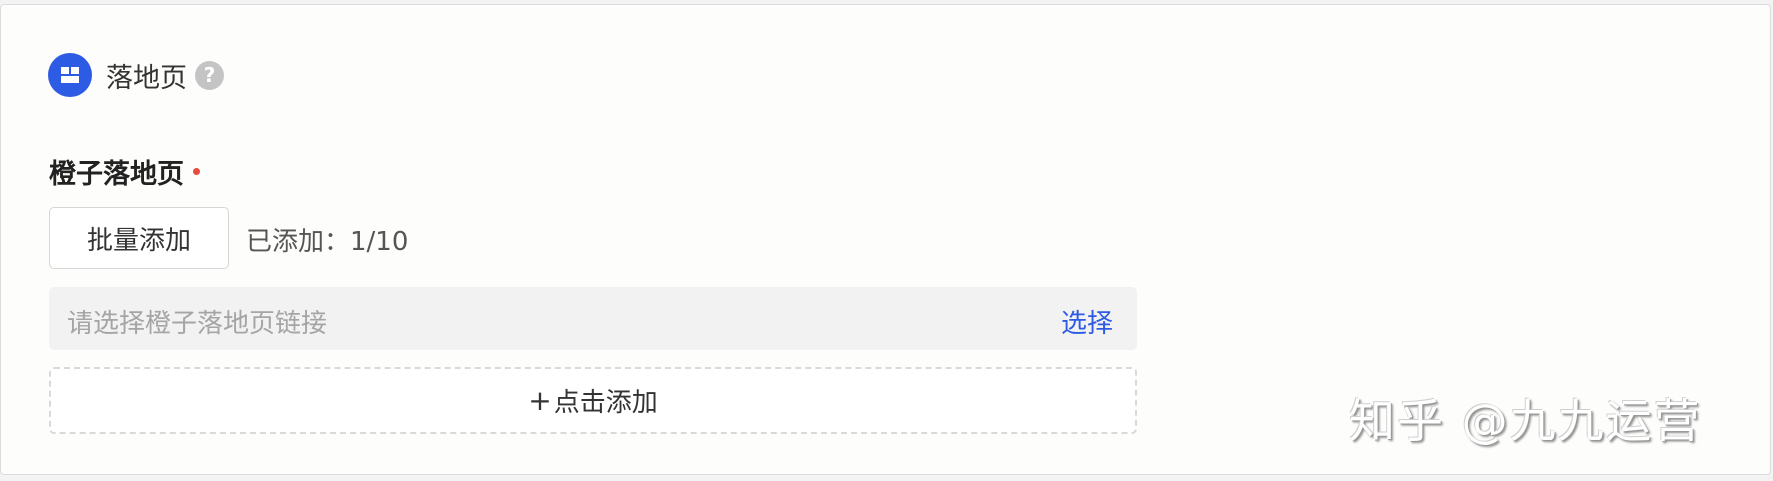 The image size is (1773, 481). Describe the element at coordinates (139, 238) in the screenshot. I see `batch-add-button: 批量添加` at that location.